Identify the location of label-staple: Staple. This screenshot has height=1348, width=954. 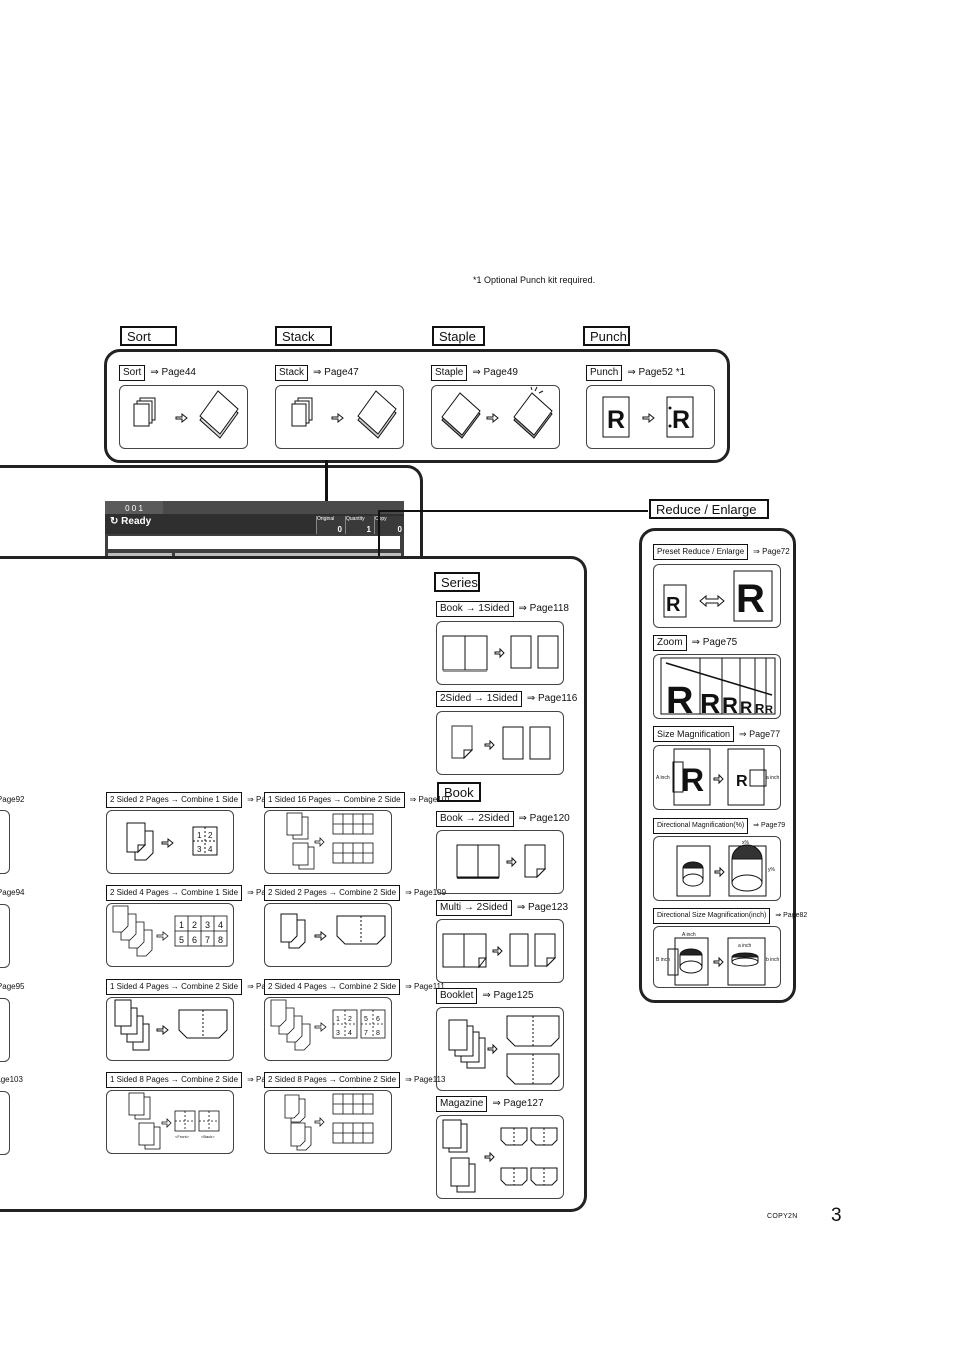
(449, 373).